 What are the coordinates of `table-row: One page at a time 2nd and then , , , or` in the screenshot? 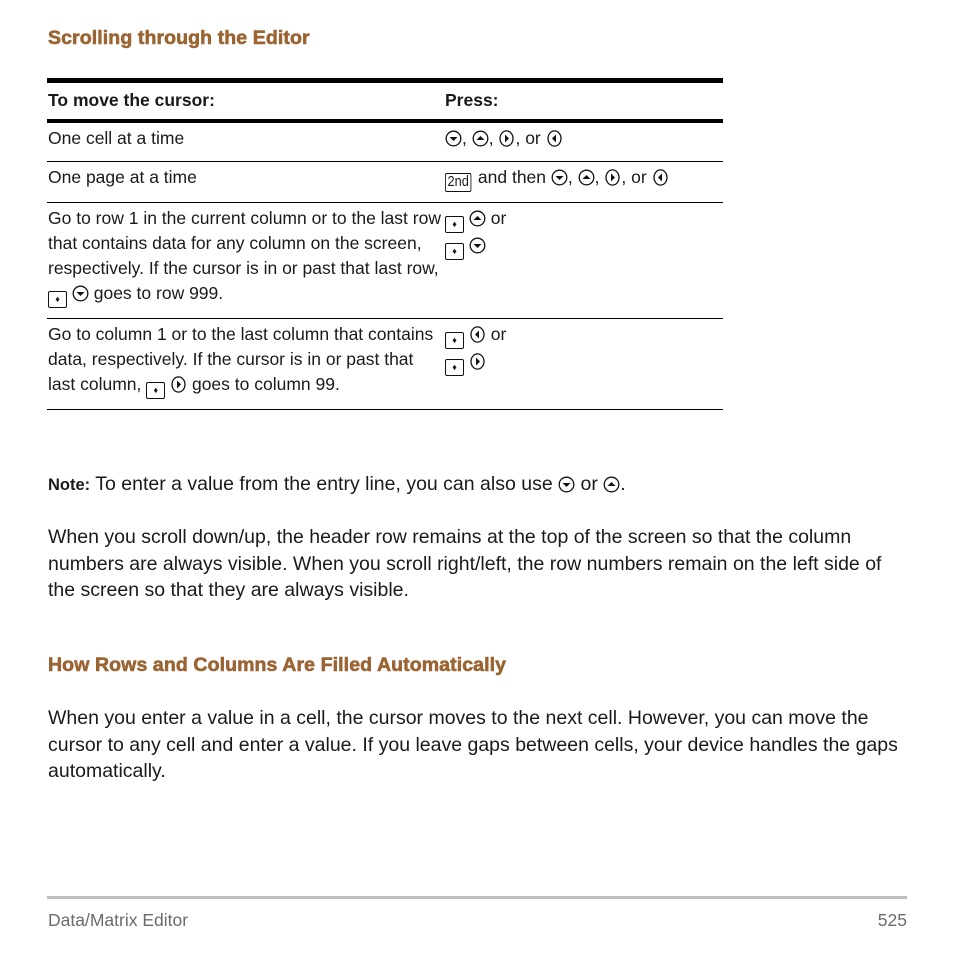 It's located at (385, 182).